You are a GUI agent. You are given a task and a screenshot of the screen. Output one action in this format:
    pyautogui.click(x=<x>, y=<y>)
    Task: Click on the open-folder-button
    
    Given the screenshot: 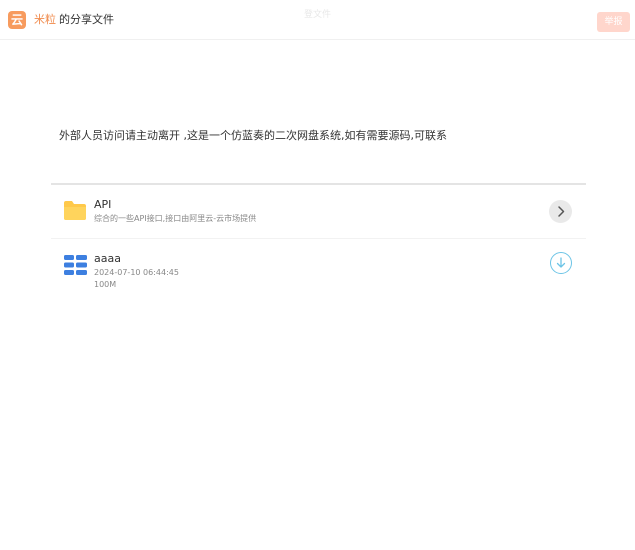 What is the action you would take?
    pyautogui.click(x=560, y=211)
    